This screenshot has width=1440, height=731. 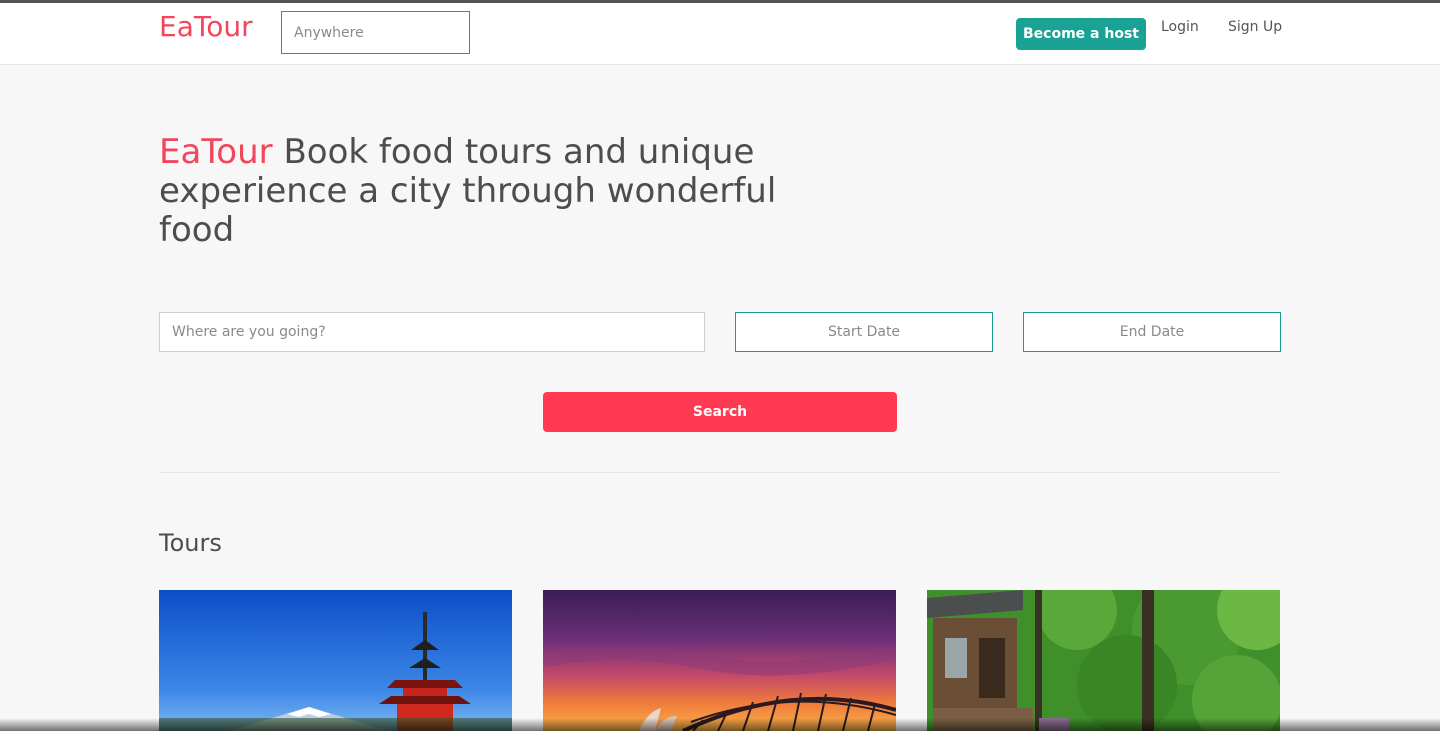 I want to click on navbar: EaTour Become a host Login Sign Up, so click(x=720, y=34).